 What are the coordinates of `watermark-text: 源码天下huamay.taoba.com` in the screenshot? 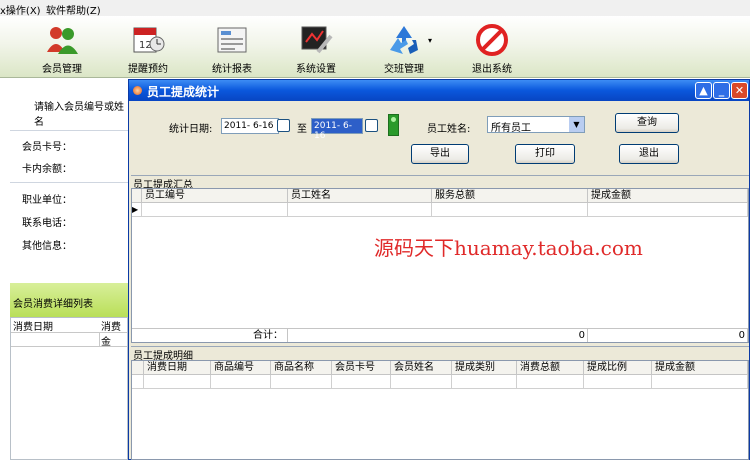 It's located at (508, 248).